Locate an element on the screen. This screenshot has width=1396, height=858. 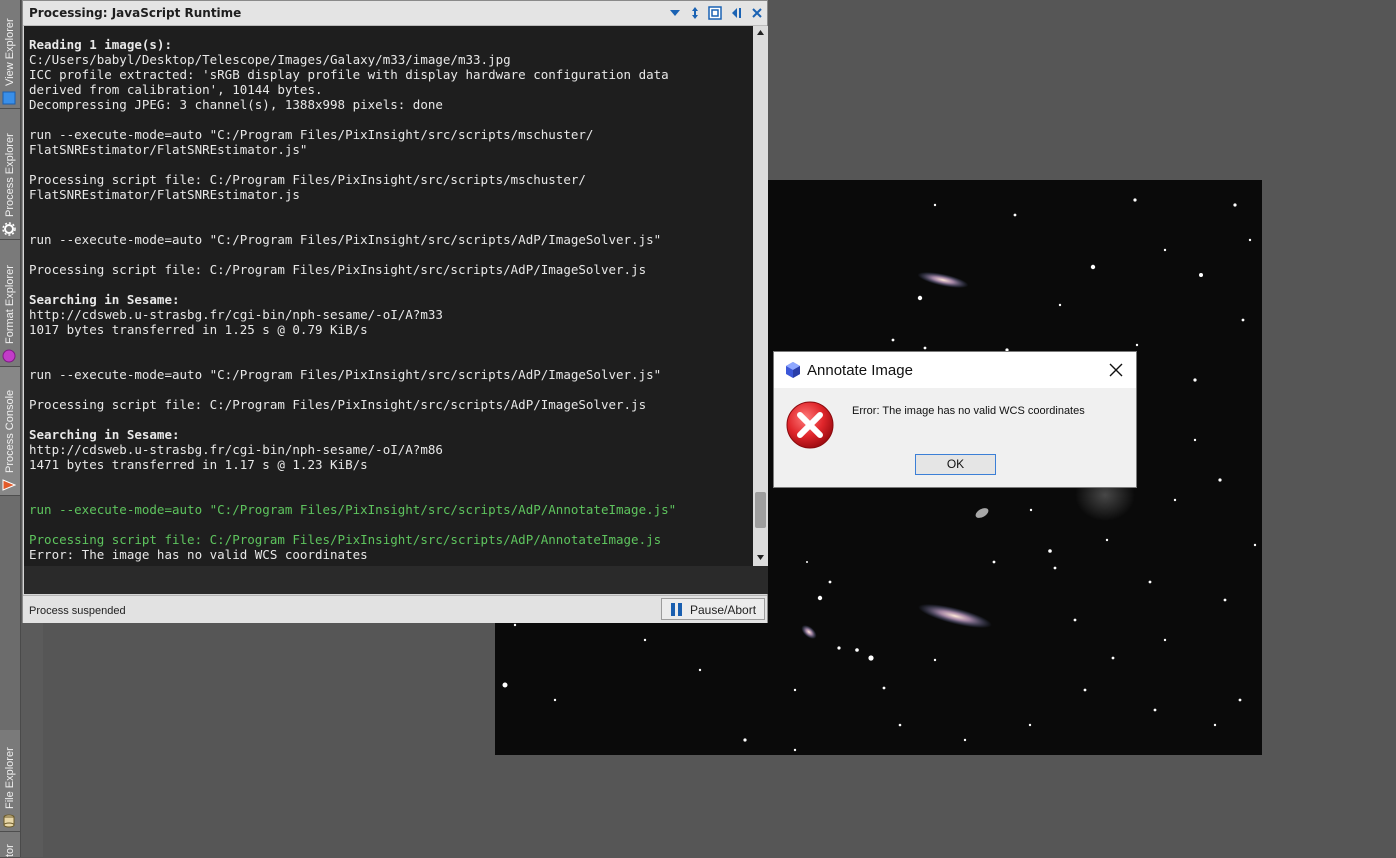
dialog-titlebar: Annotate Image is located at coordinates (955, 370).